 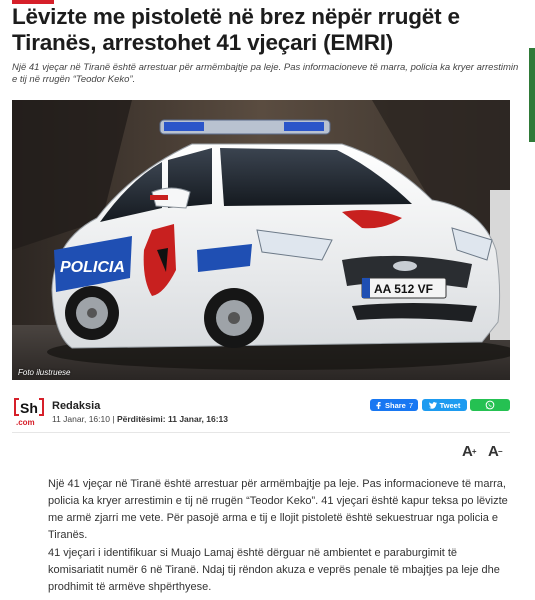 What do you see at coordinates (76, 406) in the screenshot?
I see `author-name: Redaksia` at bounding box center [76, 406].